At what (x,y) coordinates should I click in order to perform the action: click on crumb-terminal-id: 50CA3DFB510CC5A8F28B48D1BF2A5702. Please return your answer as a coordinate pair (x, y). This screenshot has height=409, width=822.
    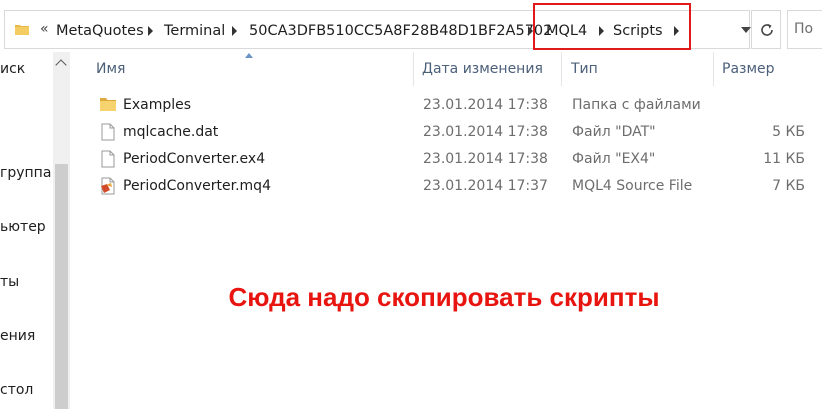
    Looking at the image, I should click on (400, 31).